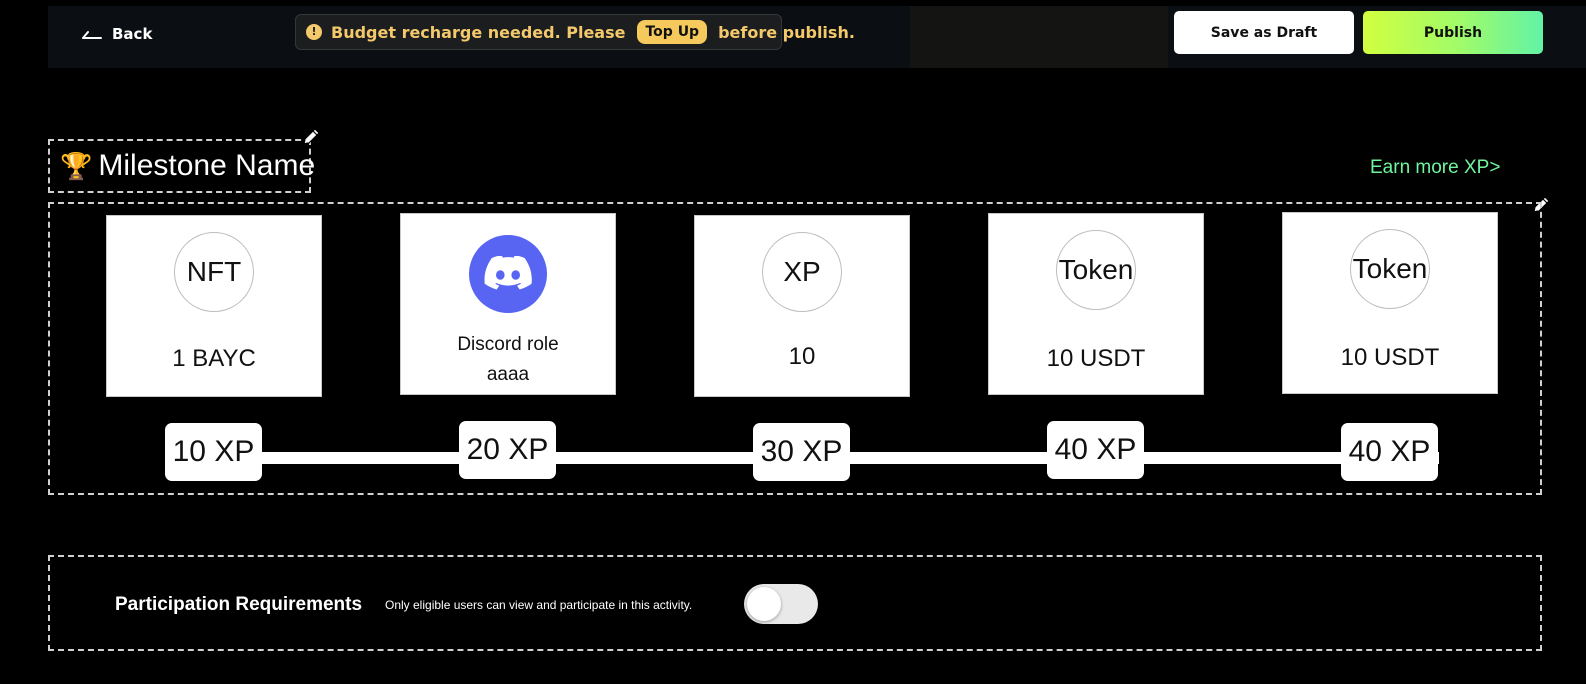 The height and width of the screenshot is (684, 1586). Describe the element at coordinates (314, 32) in the screenshot. I see `warning-icon: !` at that location.